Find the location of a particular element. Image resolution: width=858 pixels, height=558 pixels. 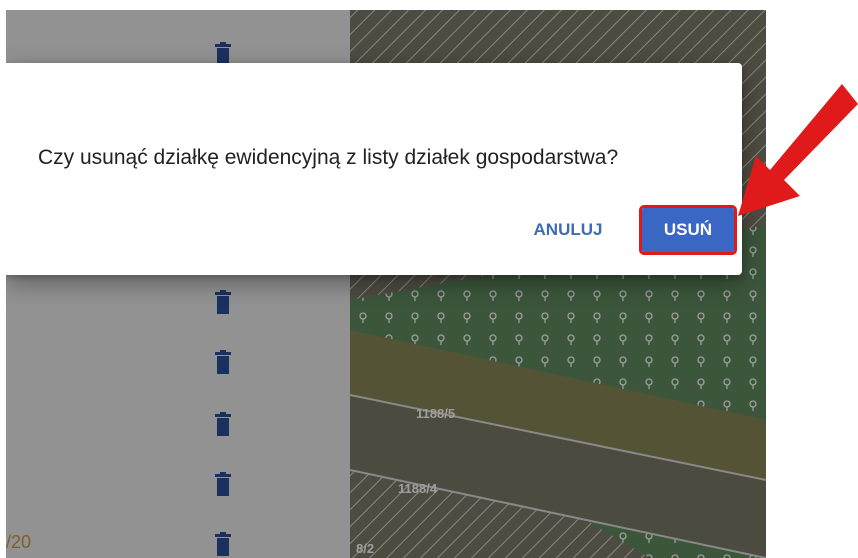

annotation-arrow-icon is located at coordinates (798, 150).